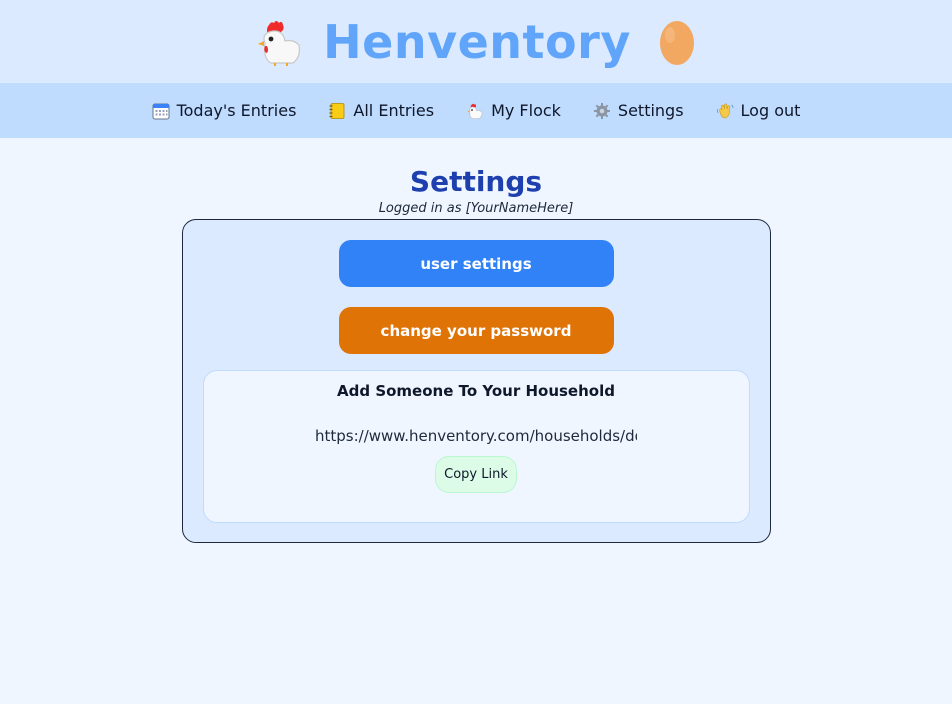 Image resolution: width=952 pixels, height=704 pixels. I want to click on change-password-button: change your password, so click(476, 330).